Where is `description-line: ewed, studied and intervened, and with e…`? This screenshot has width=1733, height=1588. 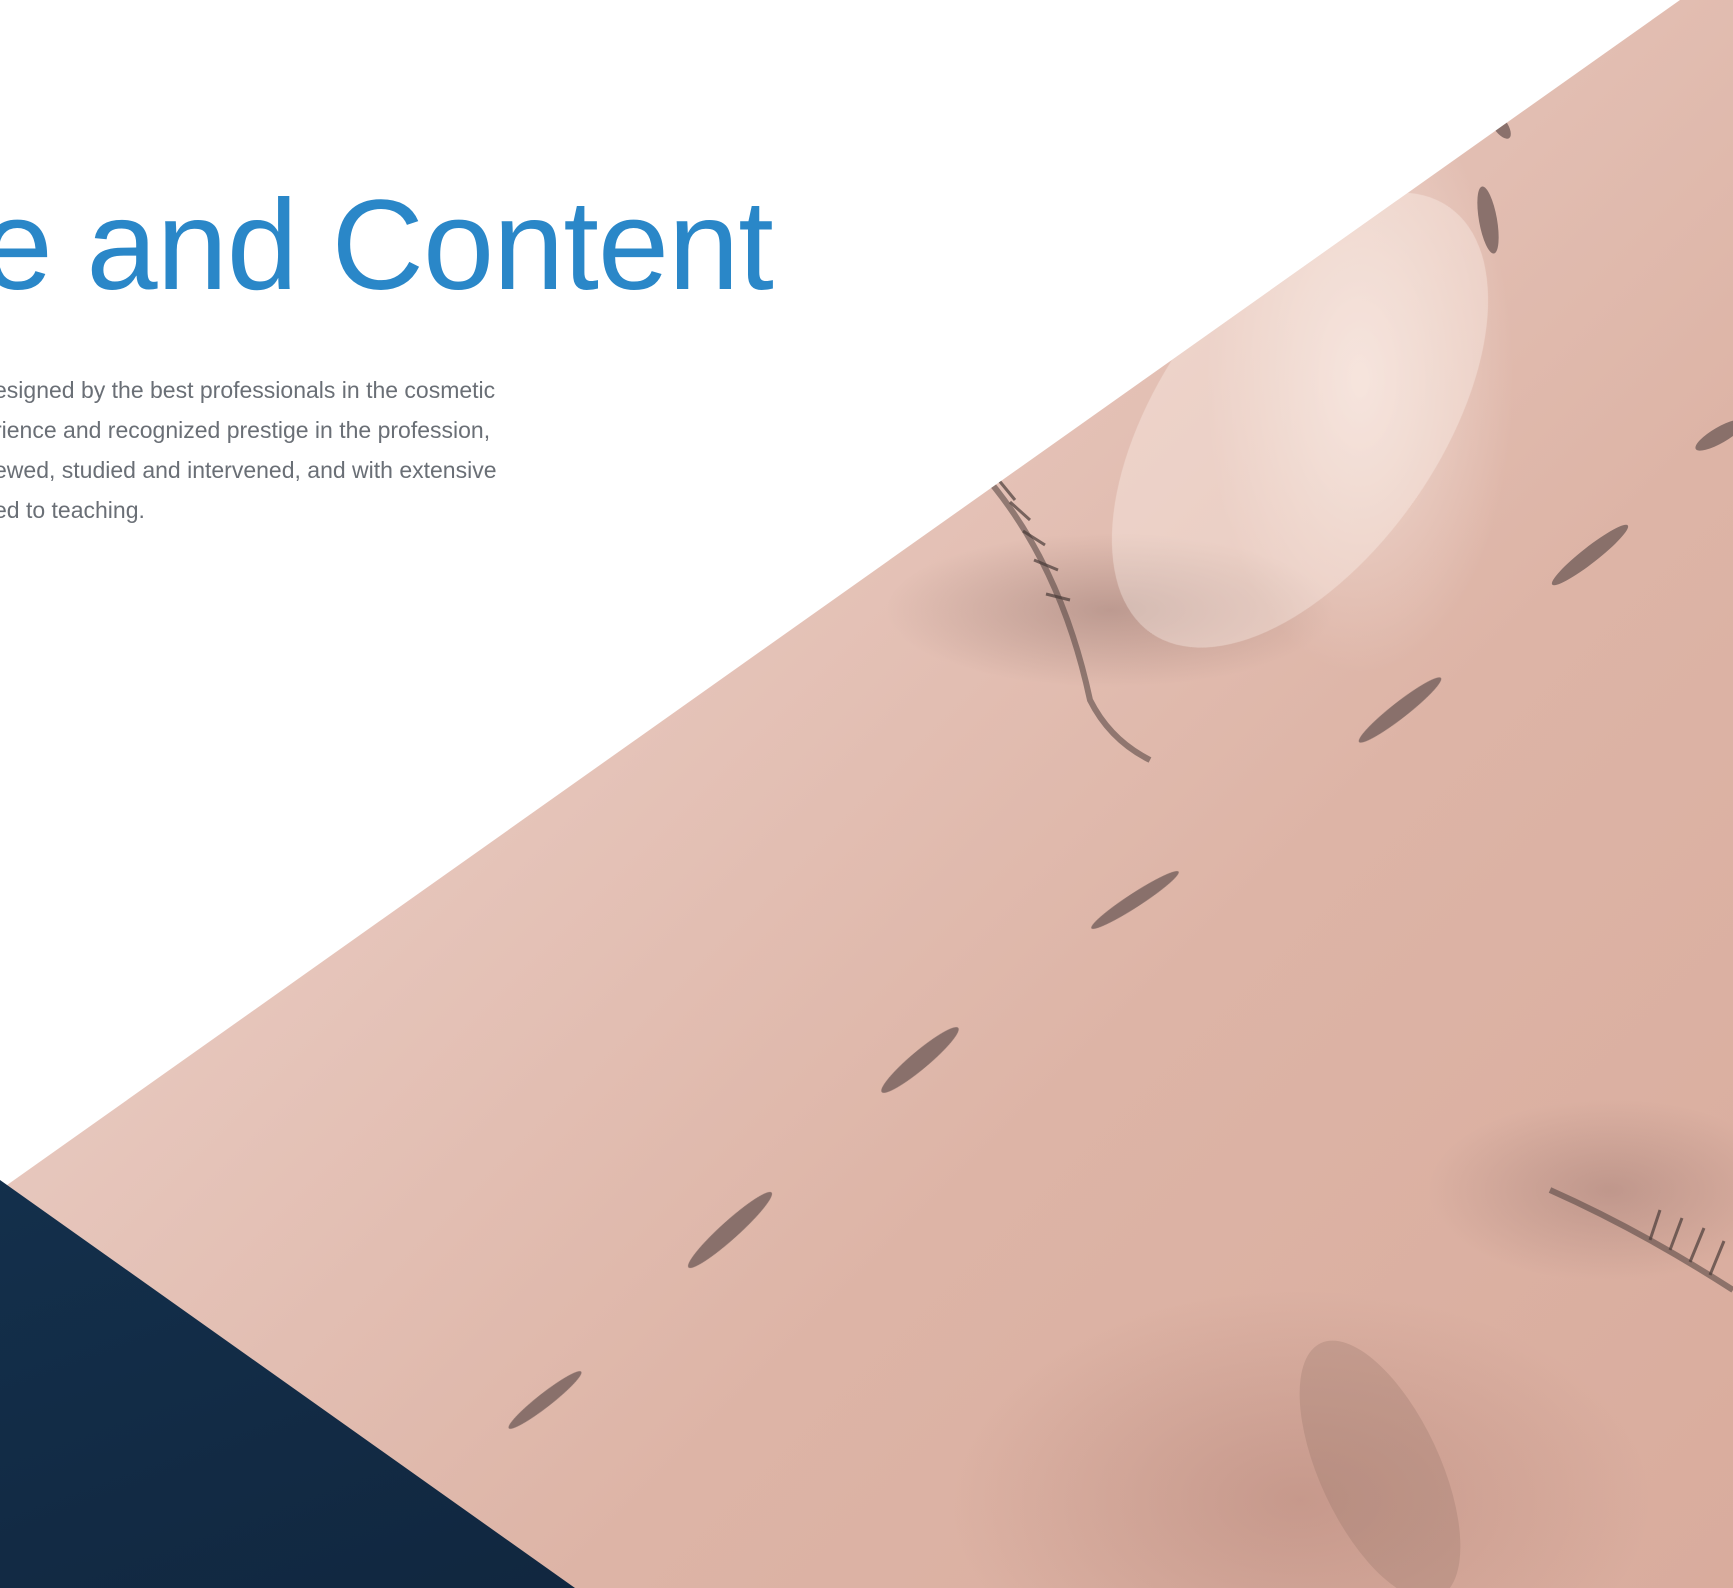
description-line: ewed, studied and intervened, and with e… is located at coordinates (248, 470).